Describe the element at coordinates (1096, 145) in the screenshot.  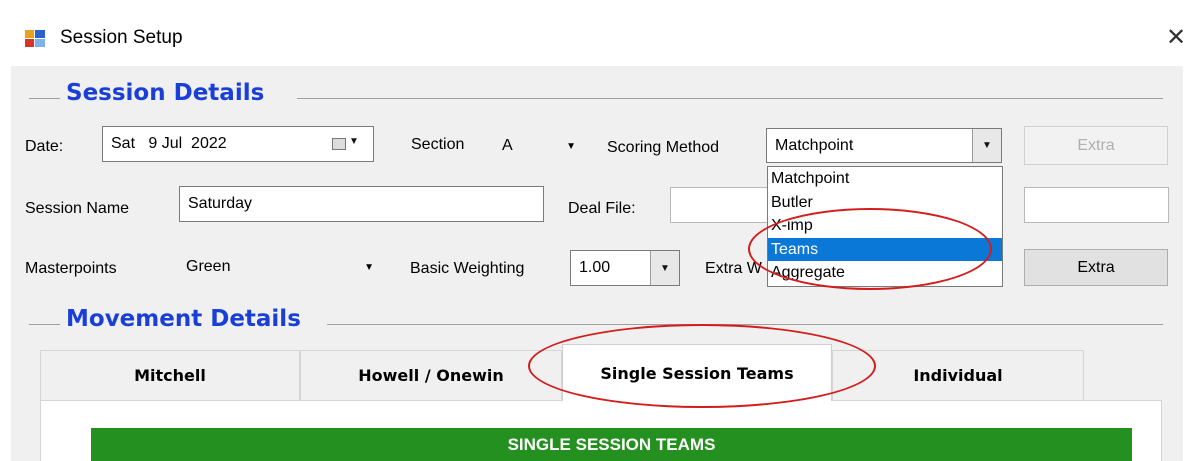
I see `extra-button-top: Extra` at that location.